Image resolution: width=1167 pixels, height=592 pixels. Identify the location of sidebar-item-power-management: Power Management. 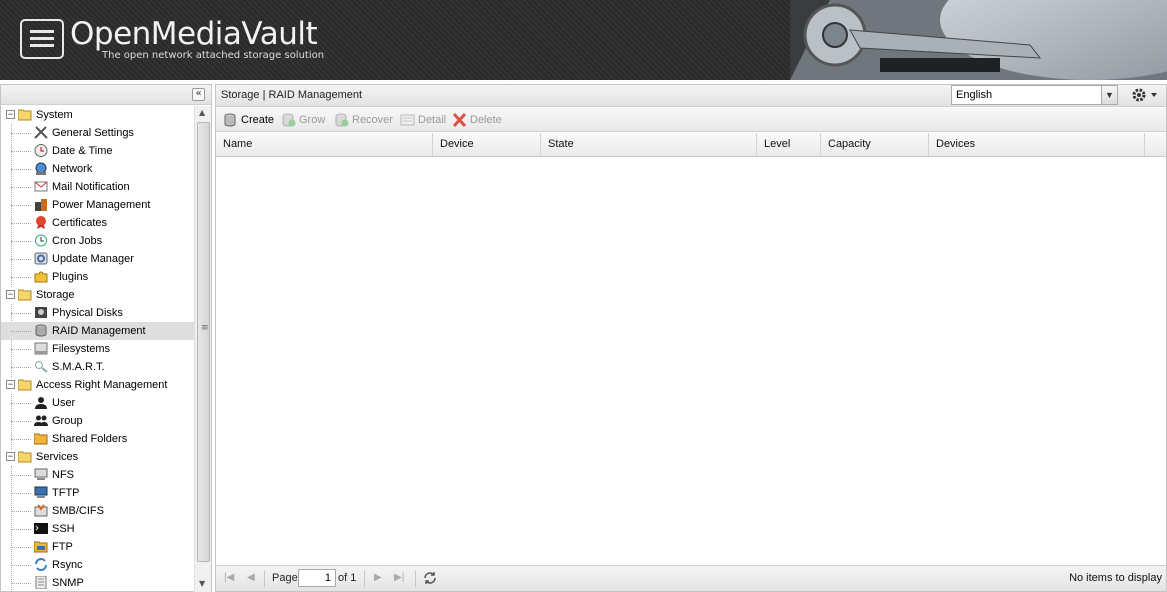
(97, 205).